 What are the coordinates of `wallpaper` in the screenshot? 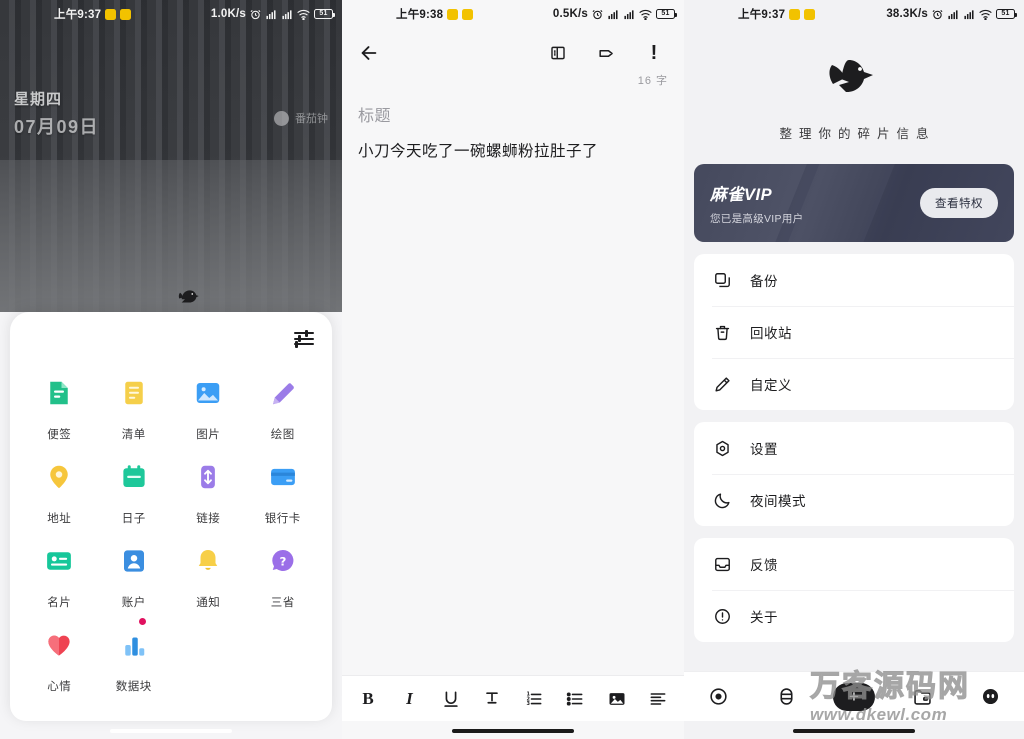 It's located at (171, 156).